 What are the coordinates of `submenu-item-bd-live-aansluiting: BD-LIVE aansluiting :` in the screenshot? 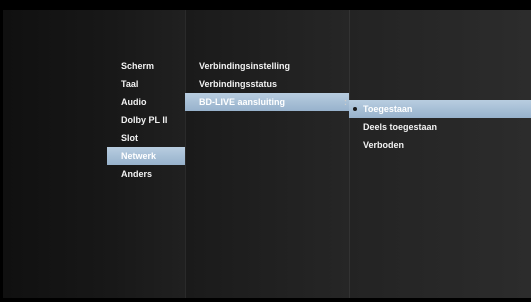 It's located at (267, 102).